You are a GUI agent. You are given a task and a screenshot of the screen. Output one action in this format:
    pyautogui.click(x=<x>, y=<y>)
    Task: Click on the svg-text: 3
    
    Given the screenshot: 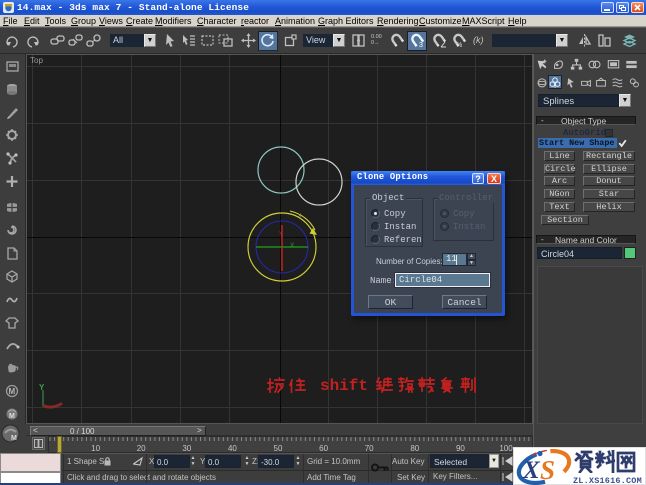 What is the action you would take?
    pyautogui.click(x=421, y=45)
    